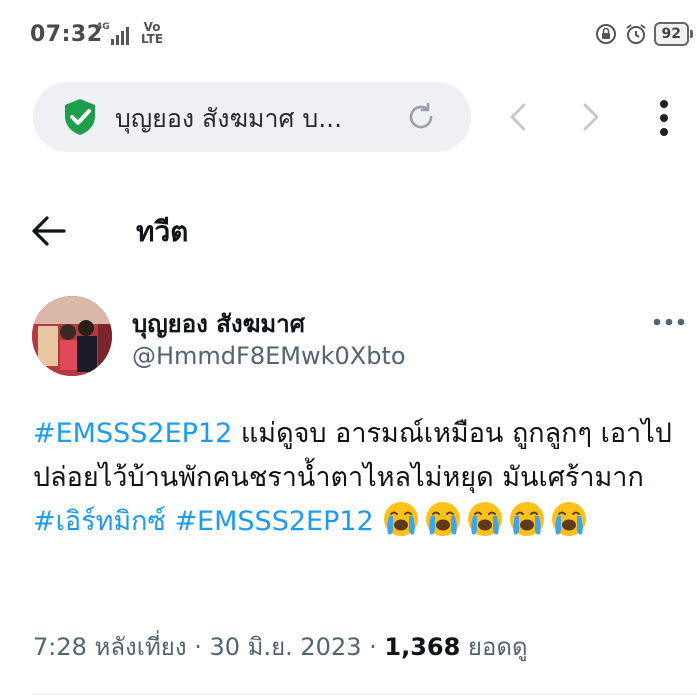 The height and width of the screenshot is (700, 697). I want to click on avatar-photo, so click(72, 336).